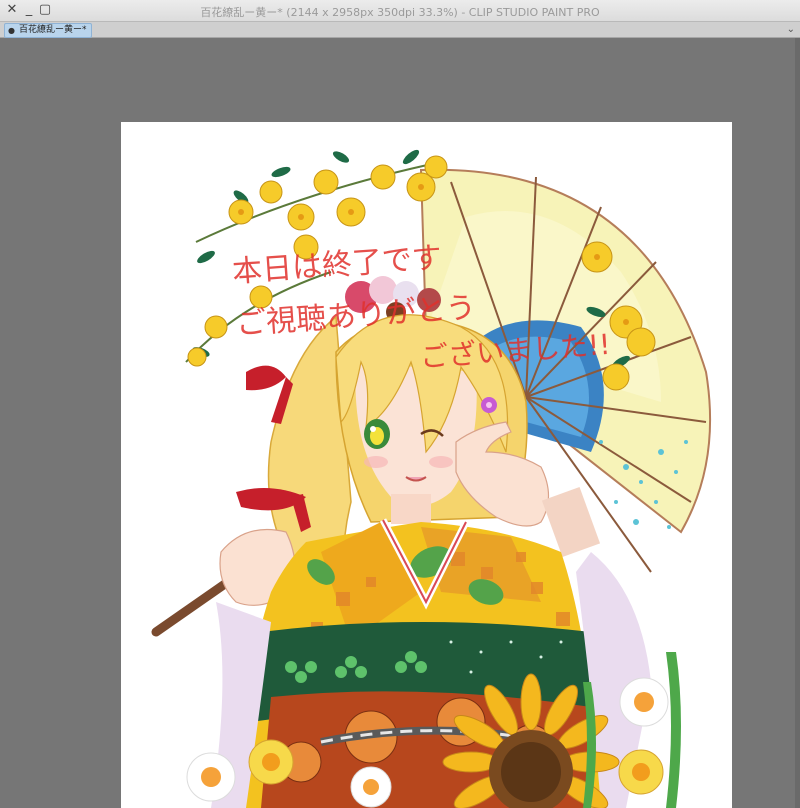  I want to click on document-tab-bar: ● 百花繚乱ー黄ー* ⌄, so click(400, 30).